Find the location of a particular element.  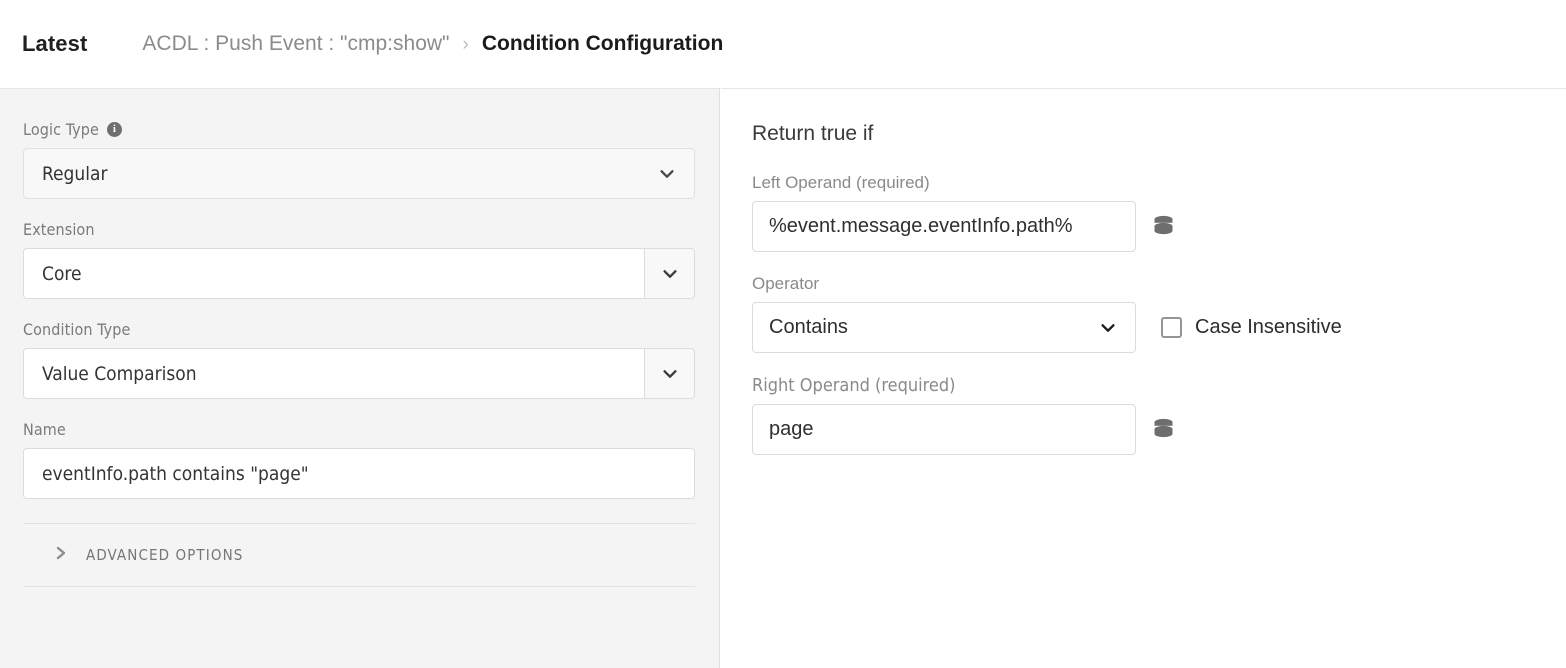

advanced-options-accordion: ADVANCED OPTIONS is located at coordinates (359, 555).